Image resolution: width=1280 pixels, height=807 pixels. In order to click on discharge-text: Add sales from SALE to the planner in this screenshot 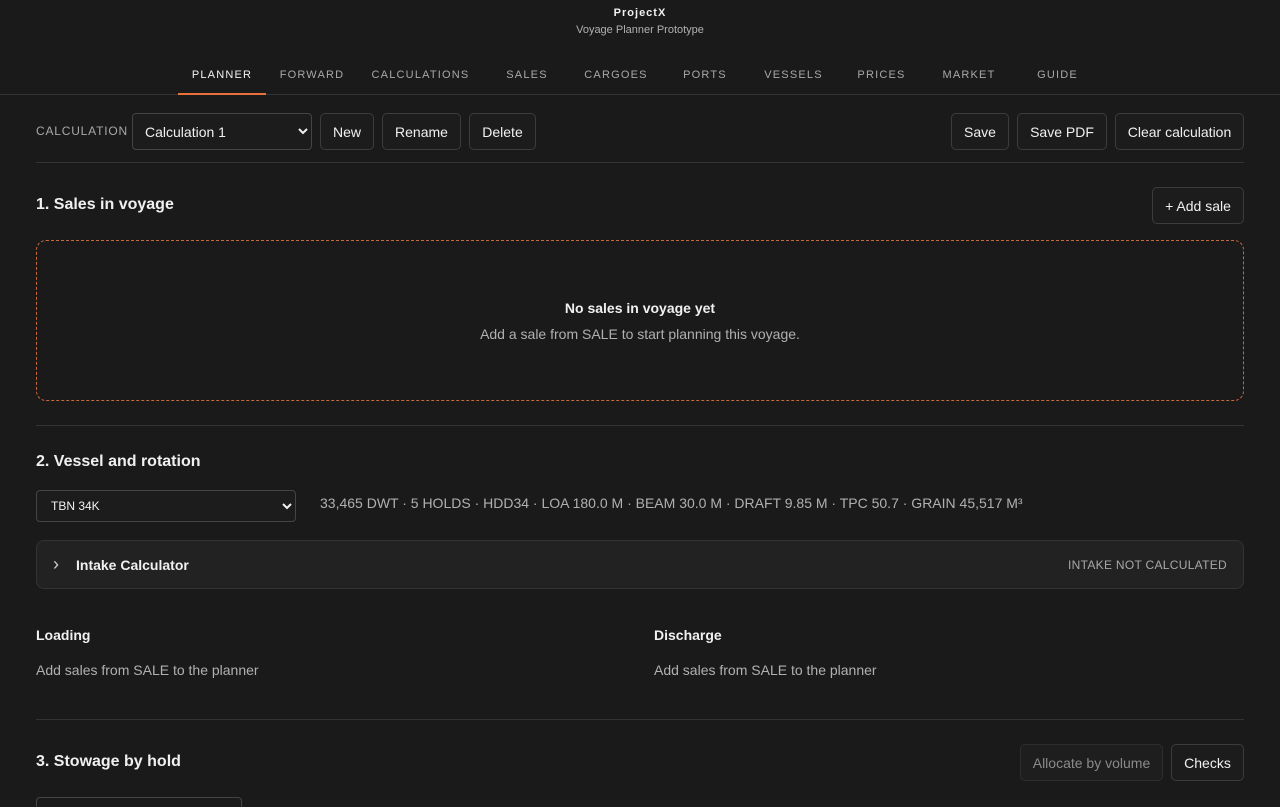, I will do `click(765, 670)`.